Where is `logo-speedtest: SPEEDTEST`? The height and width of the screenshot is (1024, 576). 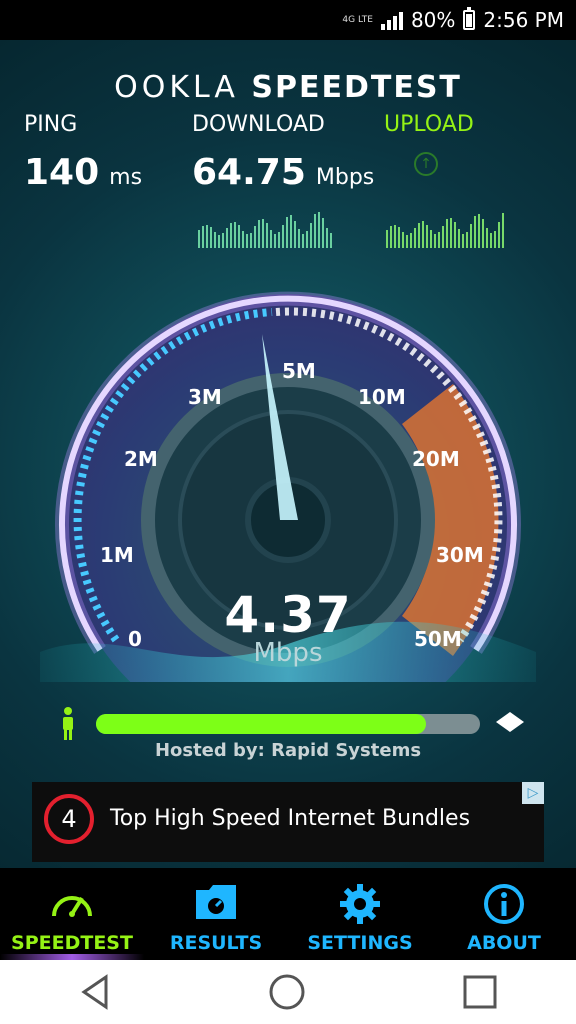
logo-speedtest: SPEEDTEST is located at coordinates (356, 87).